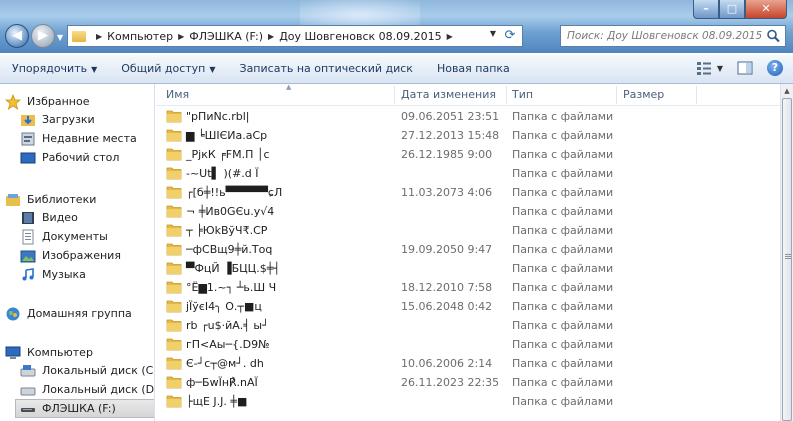 Image resolution: width=793 pixels, height=421 pixels. What do you see at coordinates (745, 68) in the screenshot?
I see `preview-pane-icon` at bounding box center [745, 68].